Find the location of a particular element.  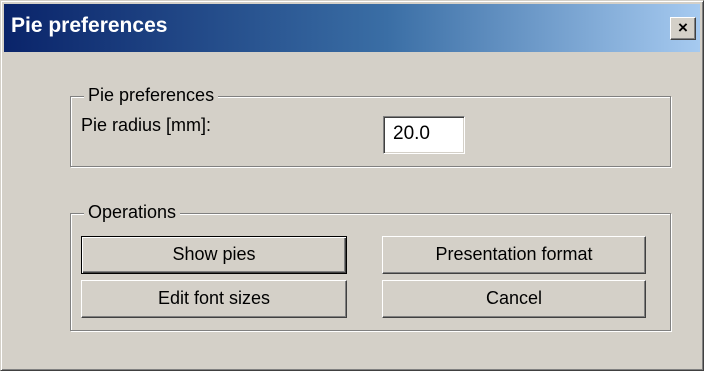

close-button: × is located at coordinates (683, 28).